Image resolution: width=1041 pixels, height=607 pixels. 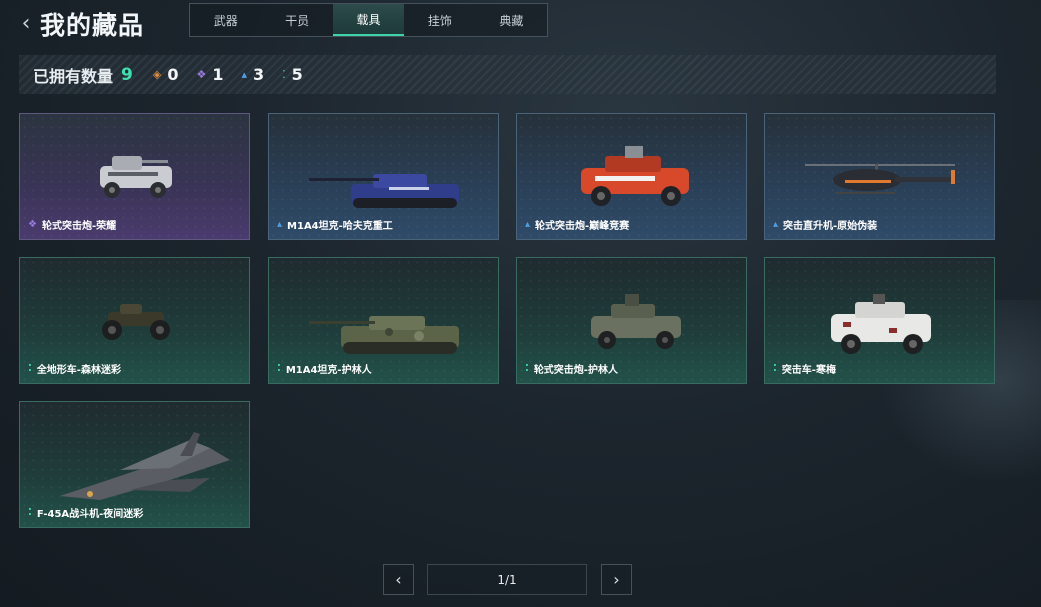 I want to click on vehicle-card: ▴ M1A4坦克-哈夫克重工, so click(x=383, y=176).